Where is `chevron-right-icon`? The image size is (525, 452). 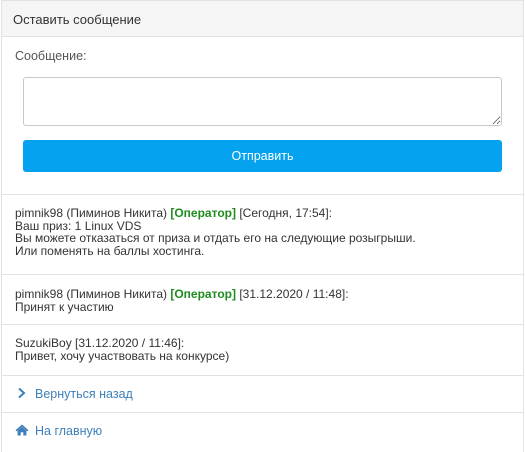 chevron-right-icon is located at coordinates (22, 393).